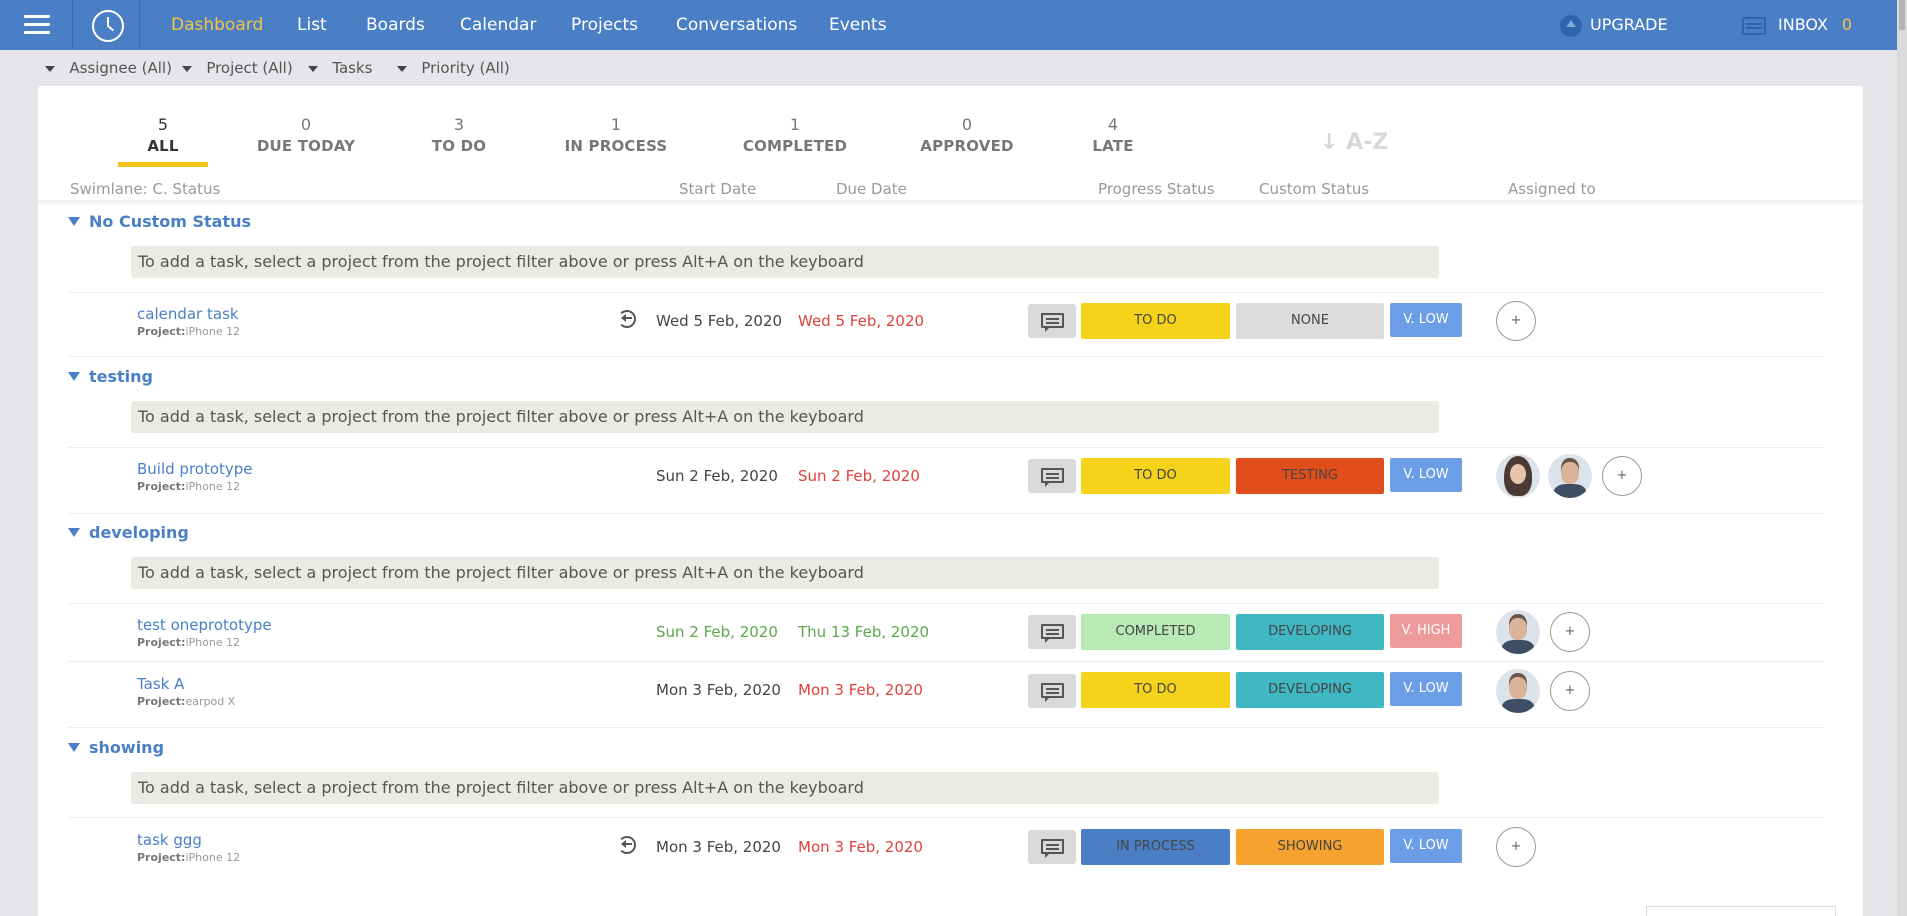  What do you see at coordinates (465, 68) in the screenshot?
I see `priority-filter-label: Priority (All)` at bounding box center [465, 68].